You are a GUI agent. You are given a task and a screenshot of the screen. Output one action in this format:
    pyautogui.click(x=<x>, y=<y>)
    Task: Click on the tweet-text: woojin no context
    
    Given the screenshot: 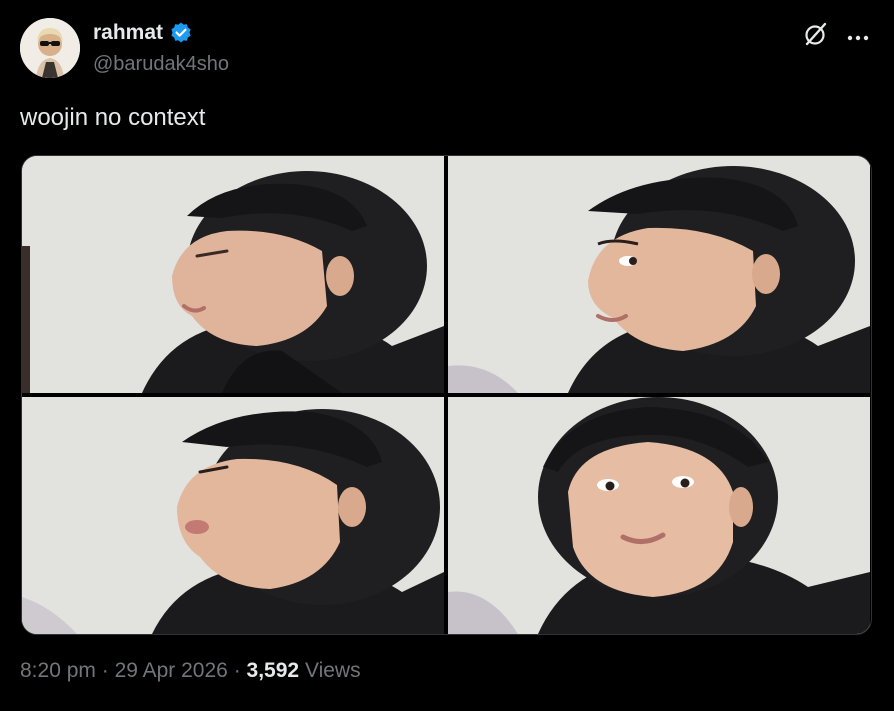 What is the action you would take?
    pyautogui.click(x=113, y=117)
    